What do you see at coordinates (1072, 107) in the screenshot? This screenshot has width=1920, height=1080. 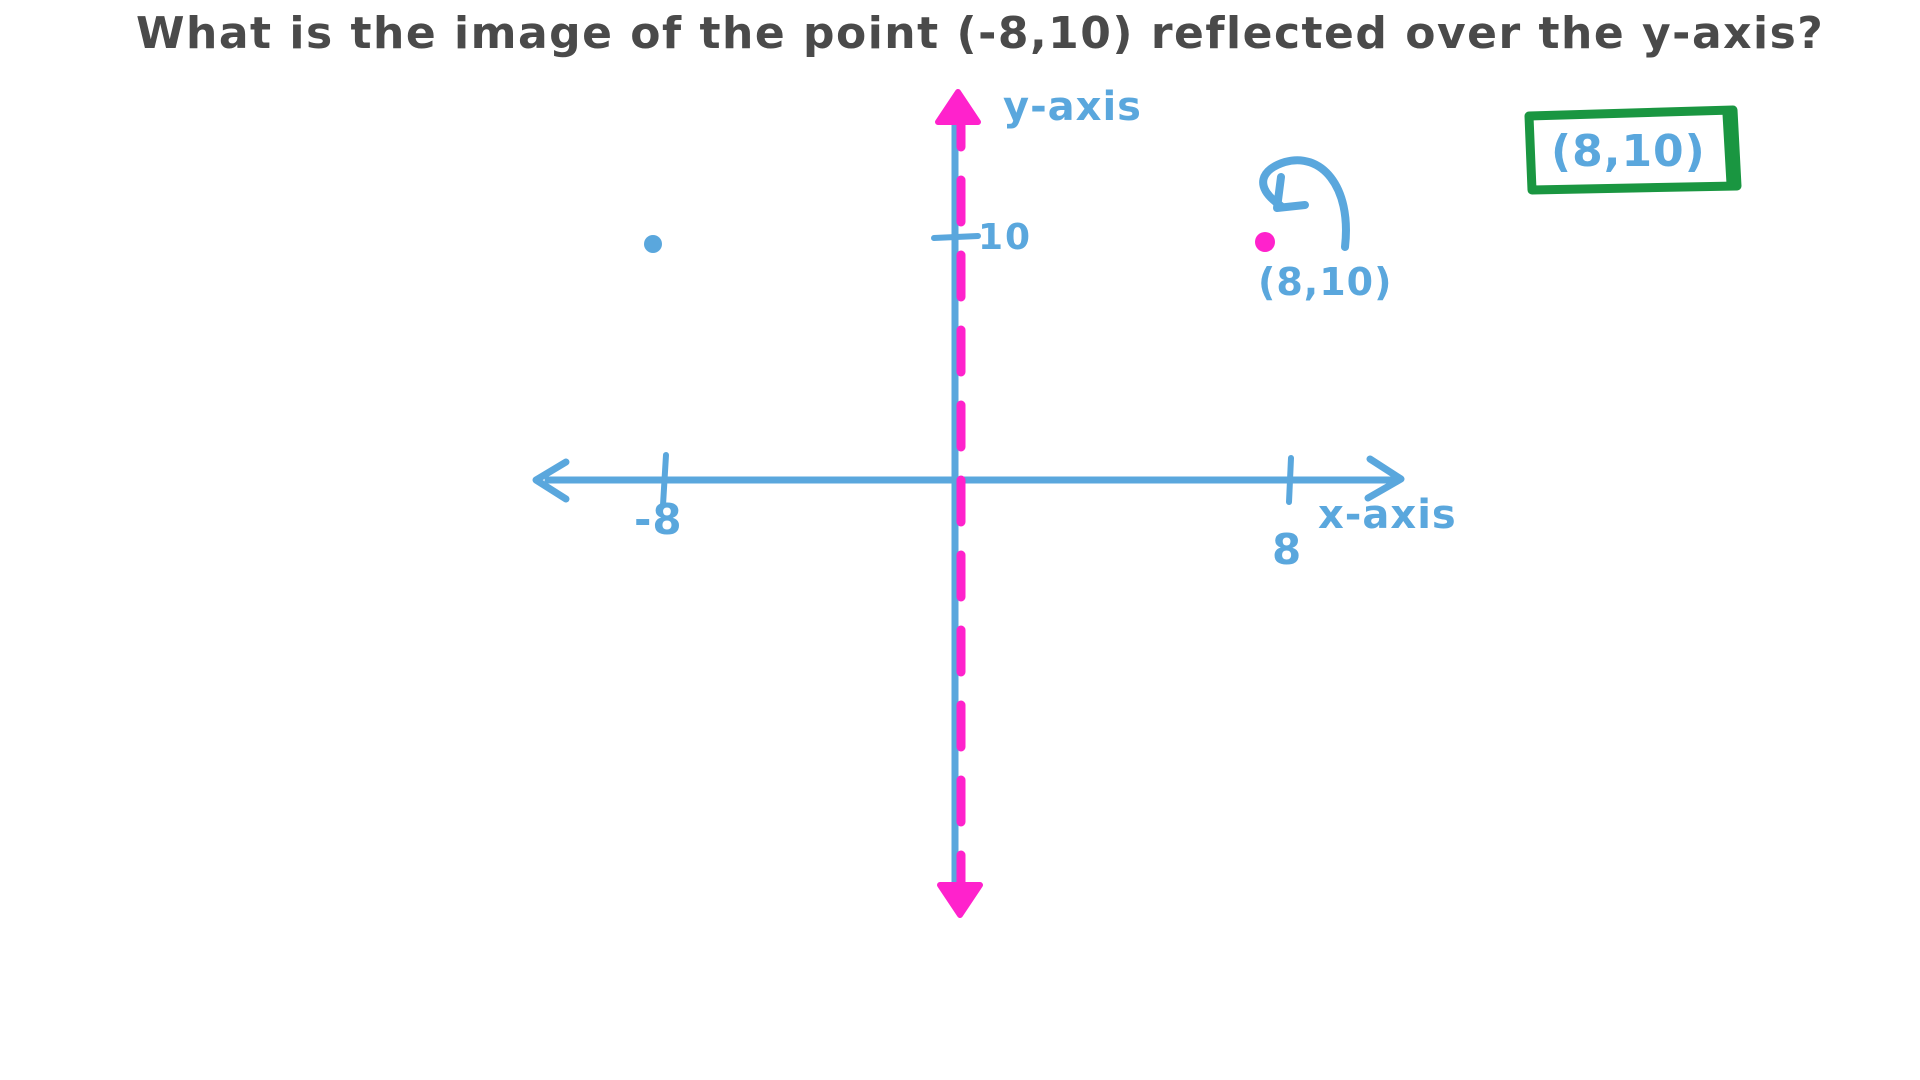 I see `y-axis-label: y-axis` at bounding box center [1072, 107].